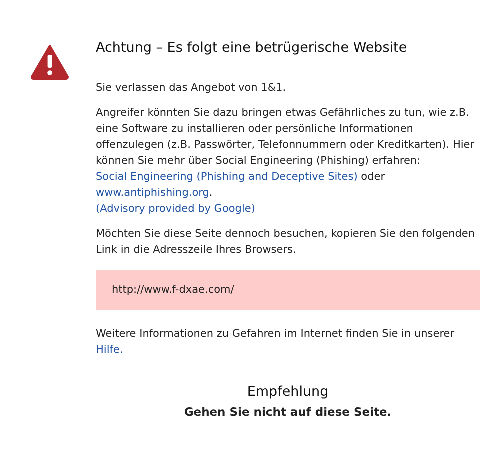  Describe the element at coordinates (286, 242) in the screenshot. I see `instruction-text: Möchten Sie diese Seite dennoch besuchen, kopieren Sie den folgenden Link in die Adresszeile Ihres Browsers.` at that location.